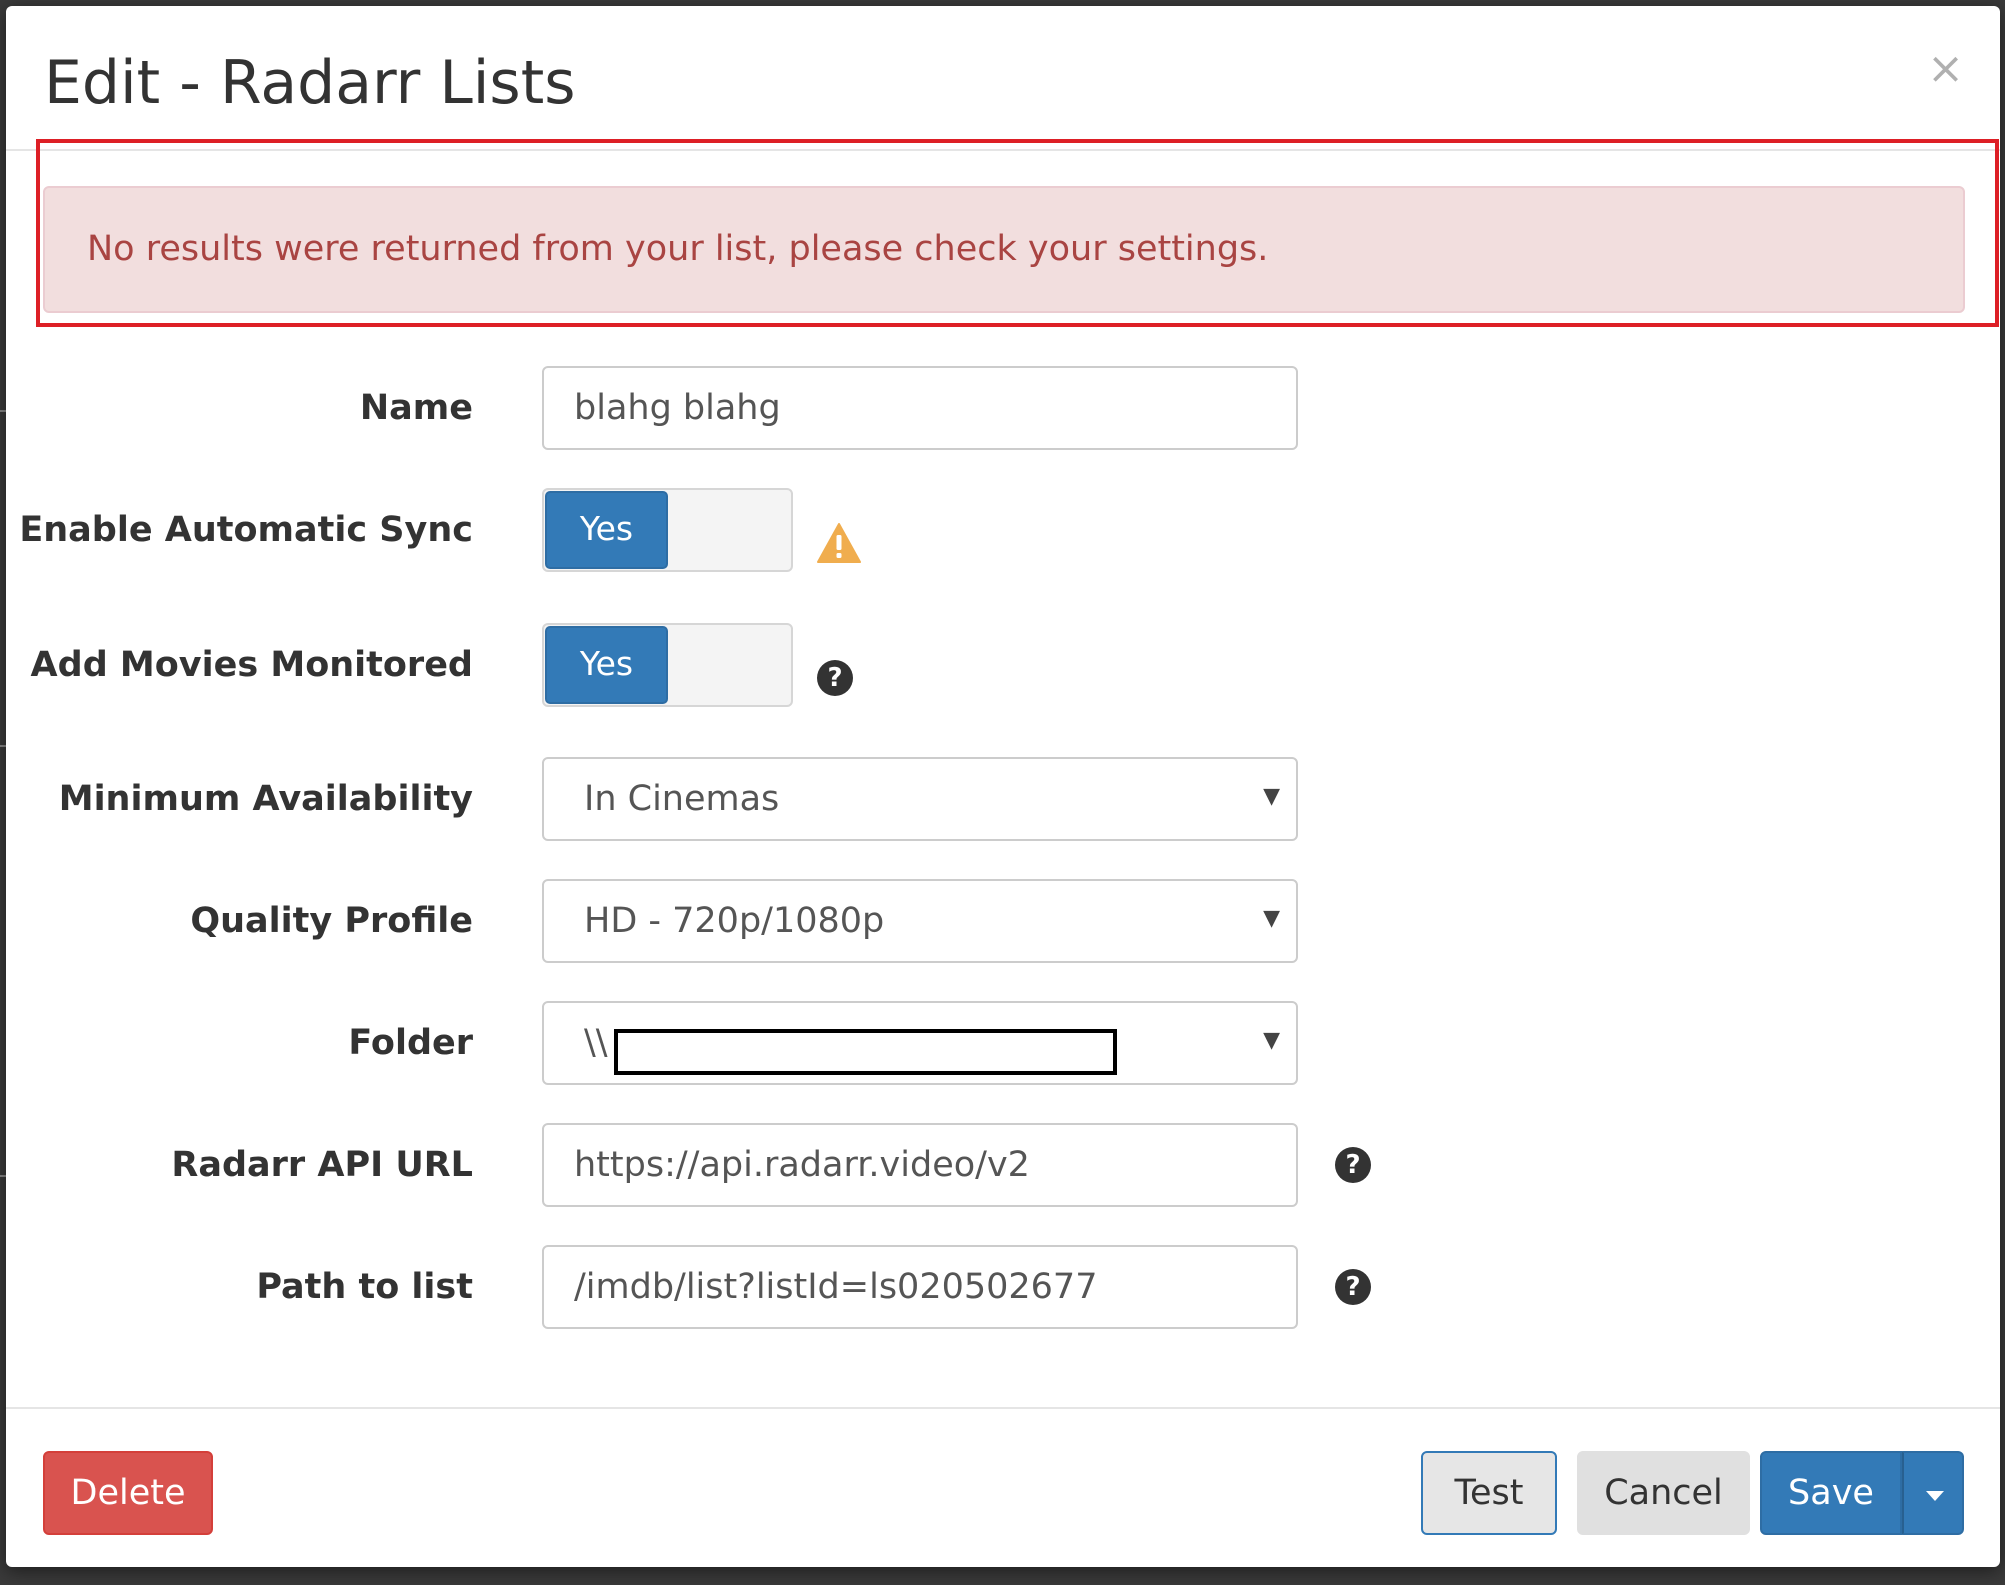  I want to click on quality-profile-value: HD - 720p/1080p, so click(734, 921).